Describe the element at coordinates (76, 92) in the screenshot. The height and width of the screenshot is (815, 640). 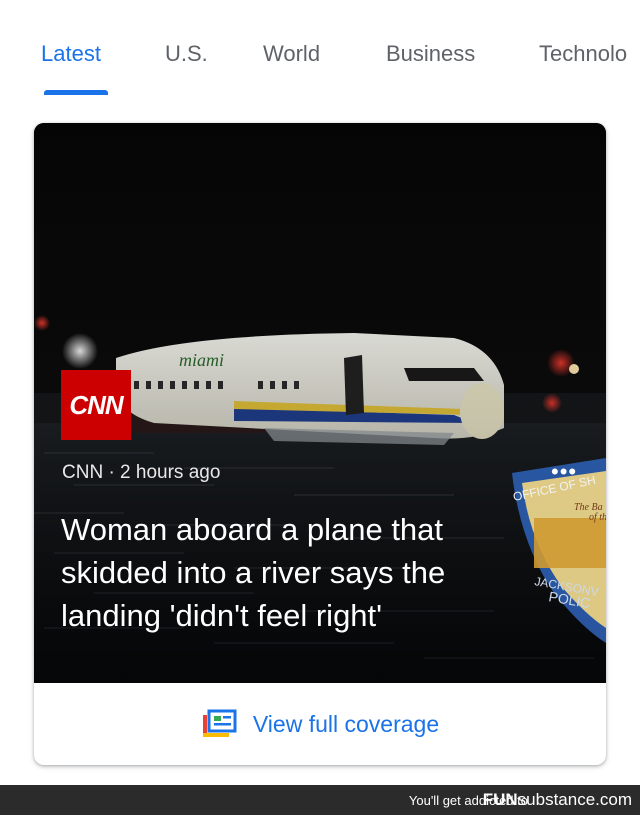
I see `active-tab-indicator` at that location.